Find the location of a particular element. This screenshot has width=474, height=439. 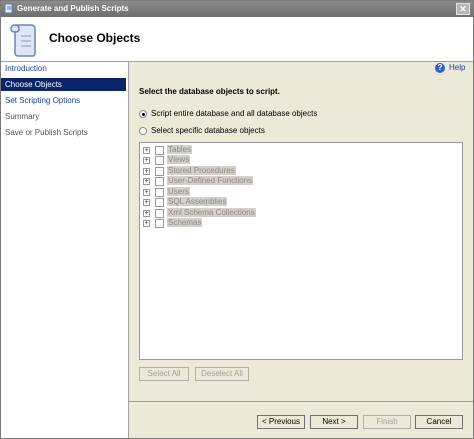

footer-divider is located at coordinates (301, 401).